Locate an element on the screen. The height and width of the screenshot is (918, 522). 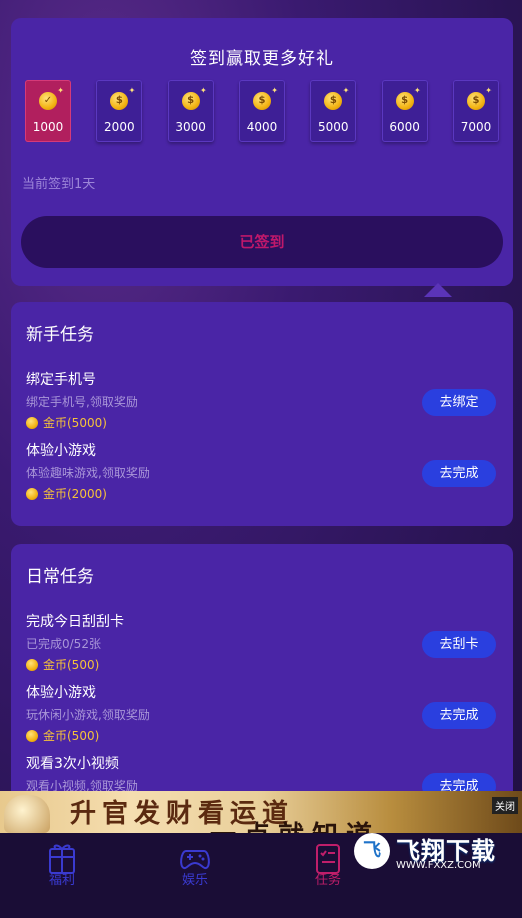
signed-in-button: 已签到 is located at coordinates (262, 242).